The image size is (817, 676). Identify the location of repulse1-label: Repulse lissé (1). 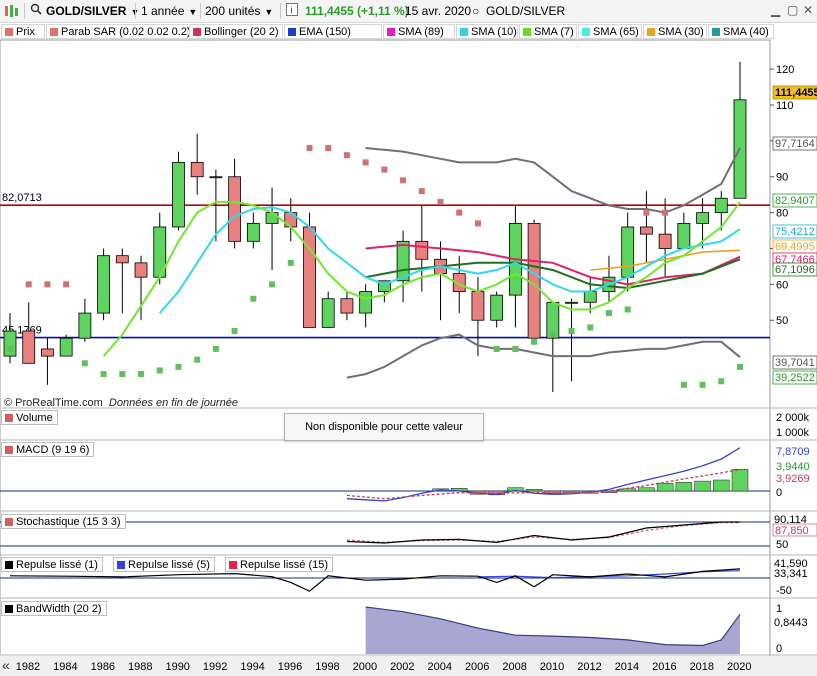
(52, 564).